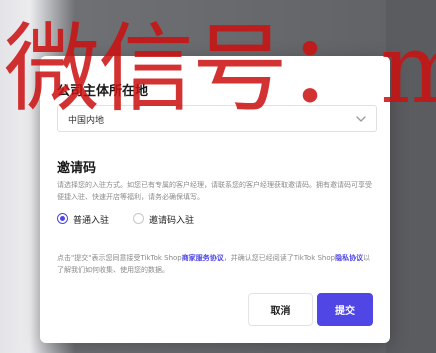 This screenshot has height=353, width=436. What do you see at coordinates (361, 119) in the screenshot?
I see `chevron-down-icon` at bounding box center [361, 119].